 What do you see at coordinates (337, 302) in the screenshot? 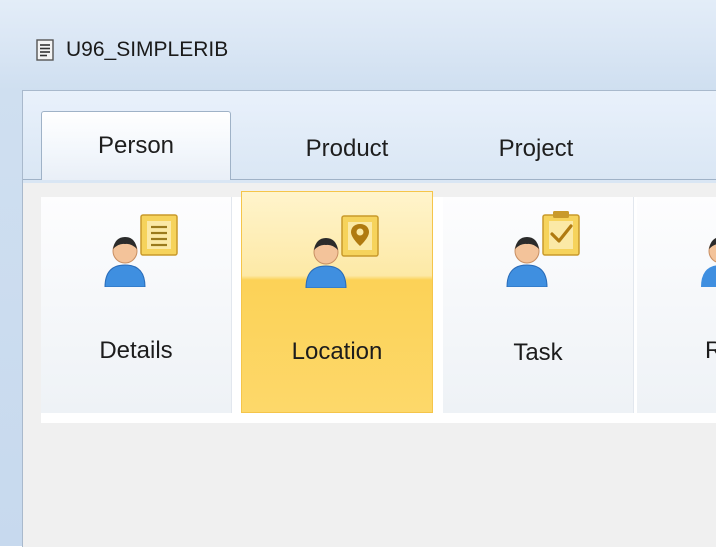
I see `location-button: Location` at bounding box center [337, 302].